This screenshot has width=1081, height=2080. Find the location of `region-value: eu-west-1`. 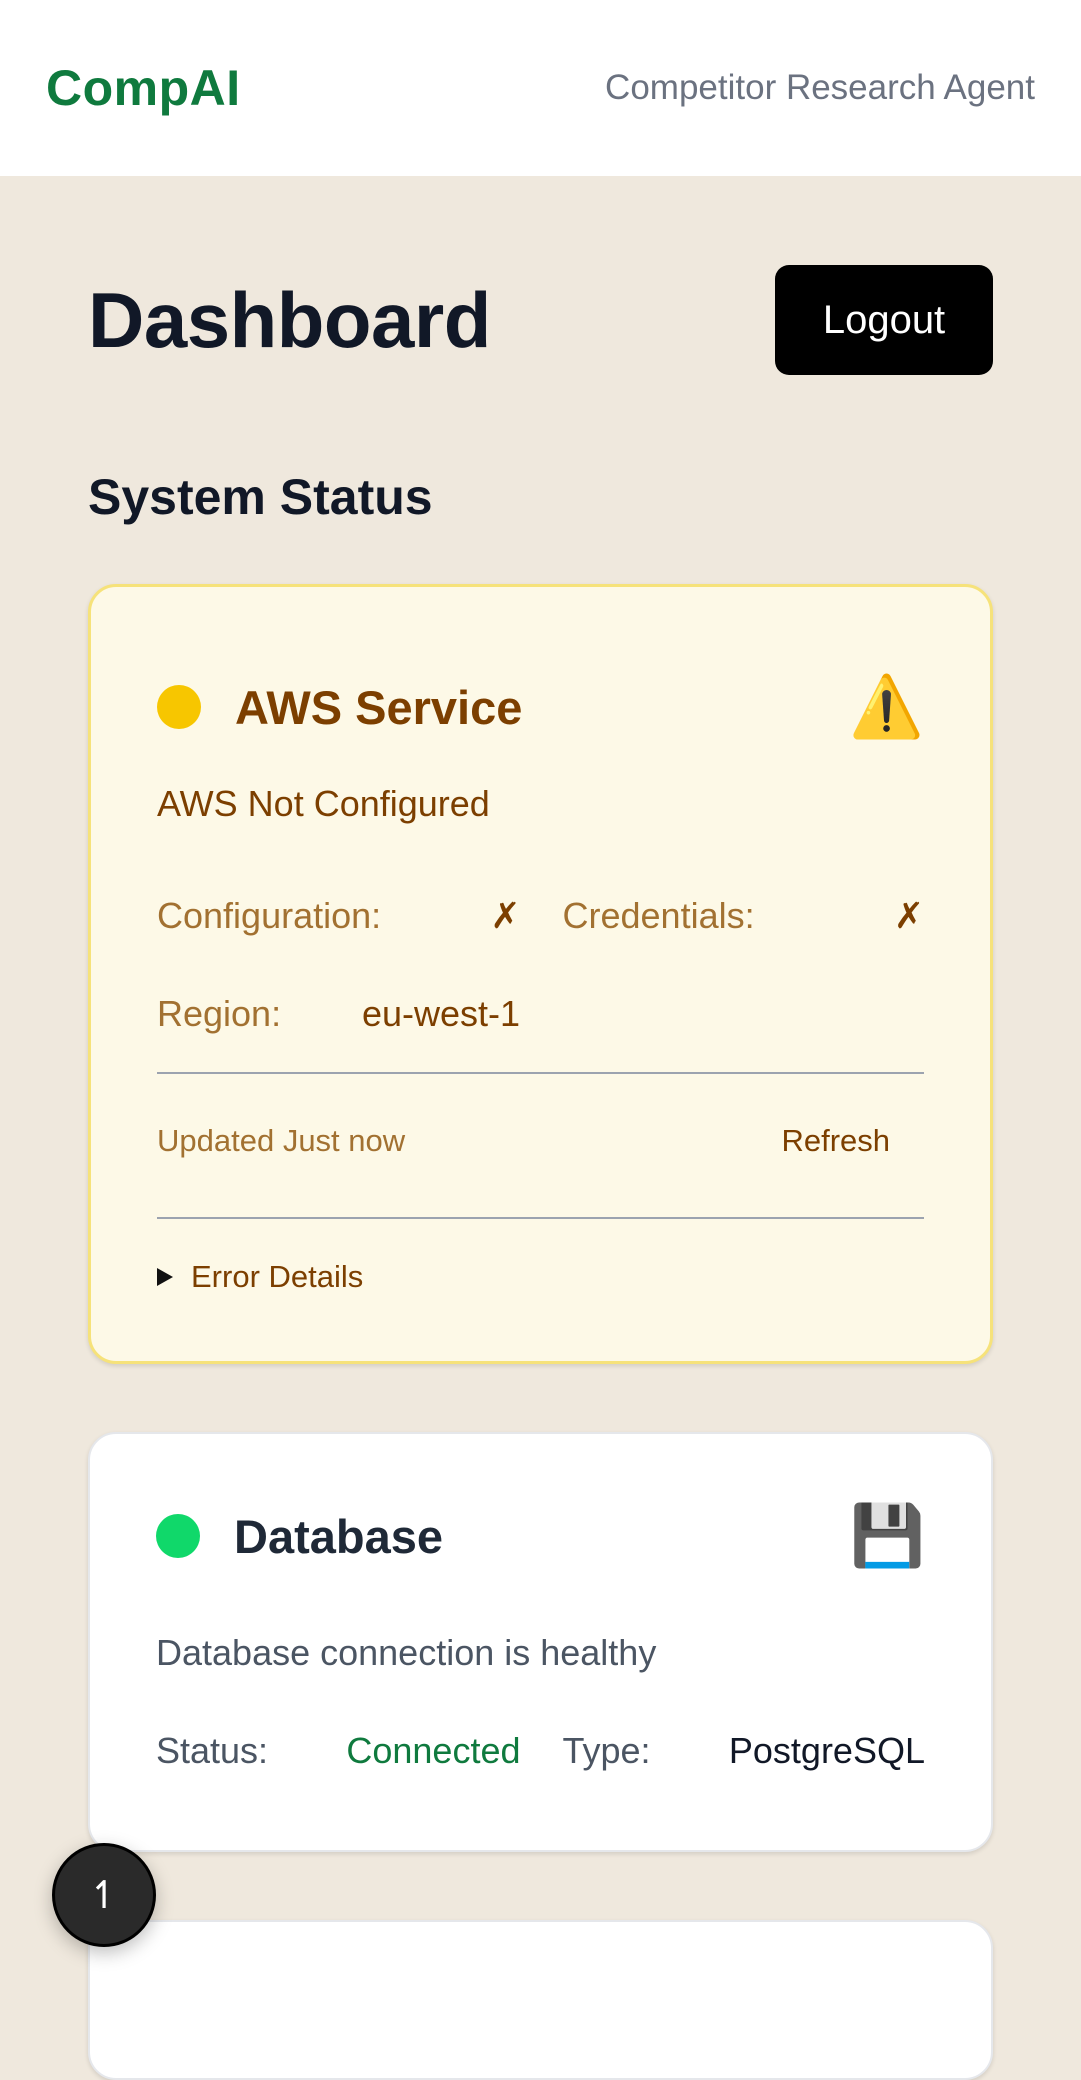

region-value: eu-west-1 is located at coordinates (441, 1013).